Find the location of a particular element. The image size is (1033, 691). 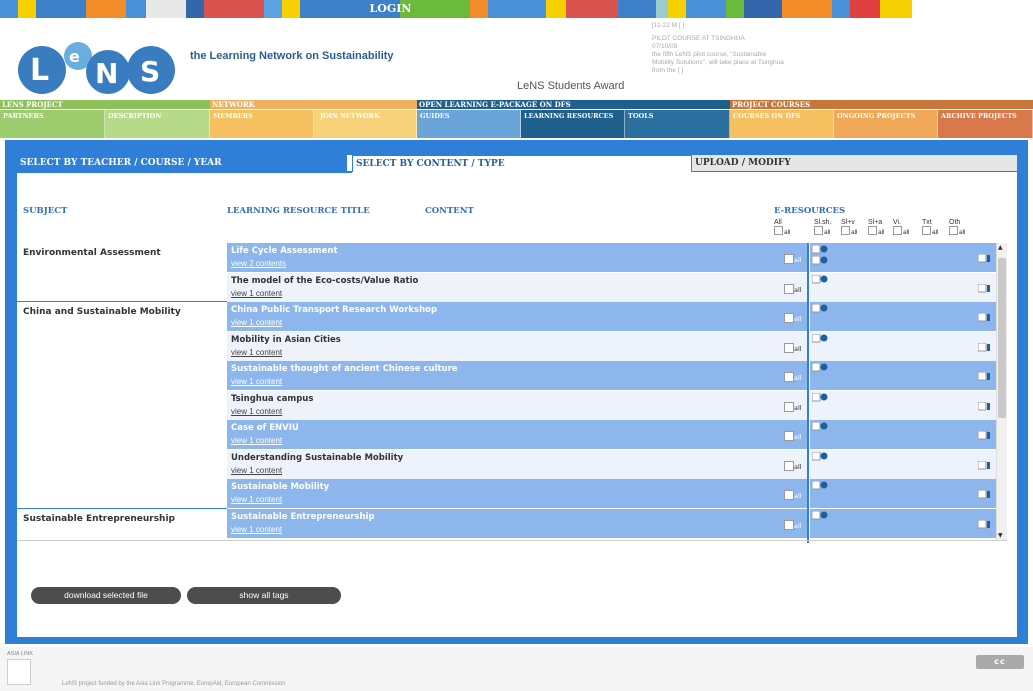

view-contents-link: view 2 contents is located at coordinates (258, 263).